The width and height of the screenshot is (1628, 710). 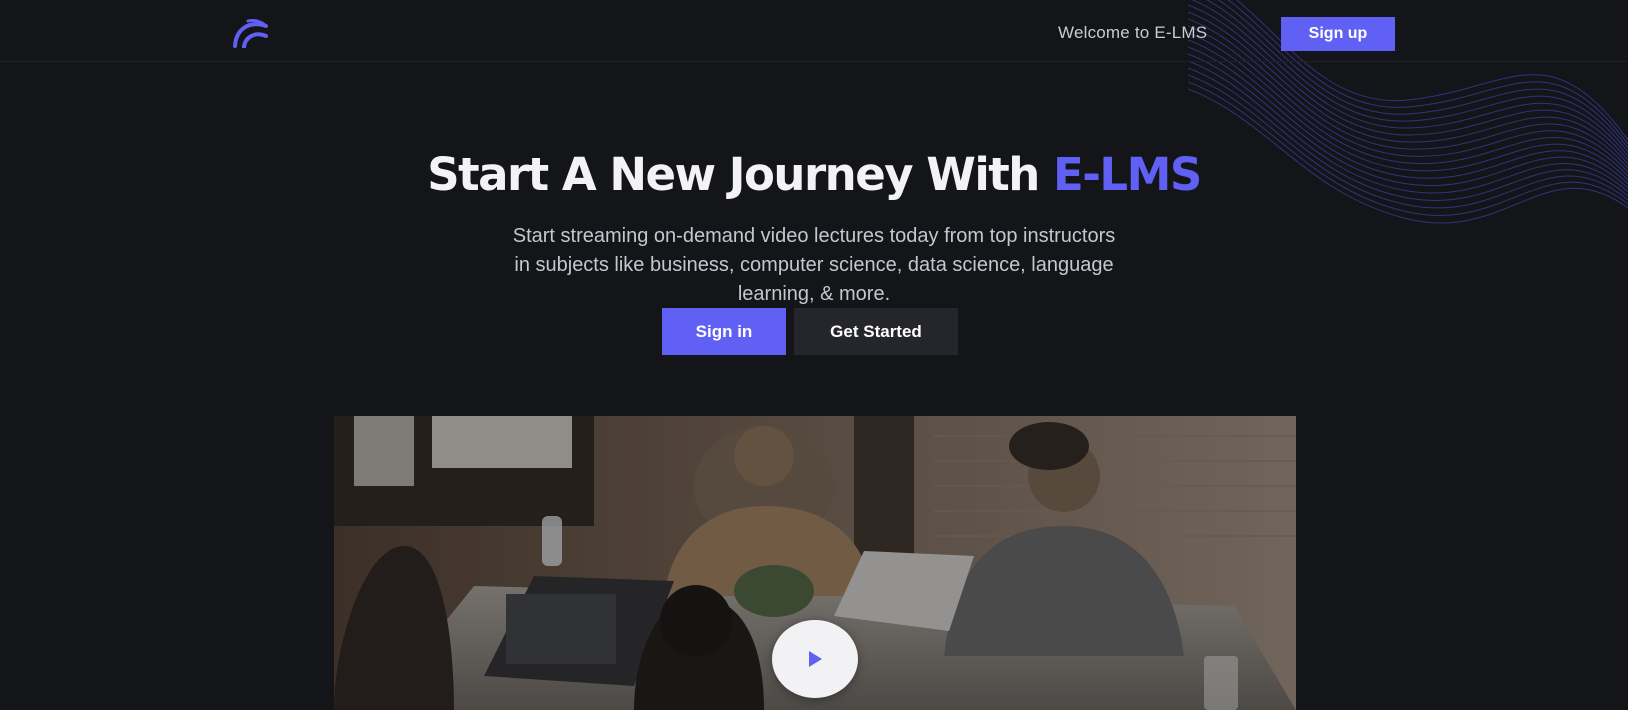 I want to click on hero-title-accent: E-LMS, so click(x=1127, y=174).